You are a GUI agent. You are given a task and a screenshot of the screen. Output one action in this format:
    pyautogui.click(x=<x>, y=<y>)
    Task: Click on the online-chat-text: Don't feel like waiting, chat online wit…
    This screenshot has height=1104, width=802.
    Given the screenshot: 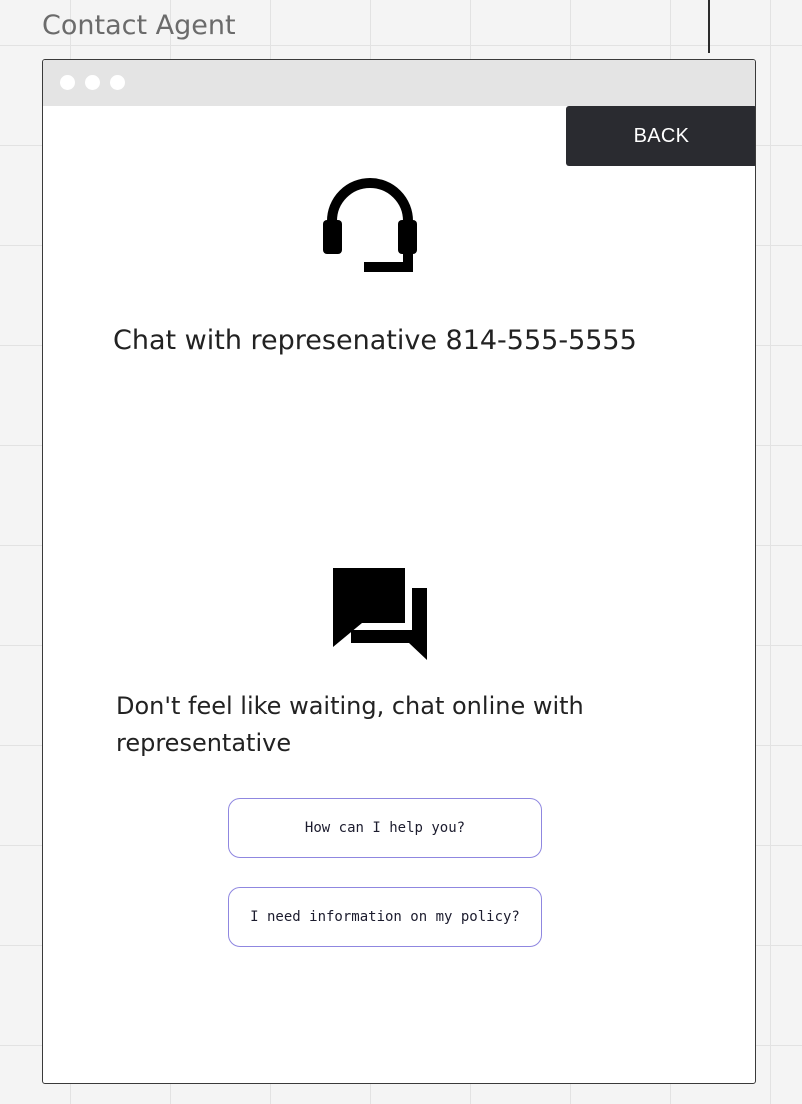 What is the action you would take?
    pyautogui.click(x=350, y=724)
    